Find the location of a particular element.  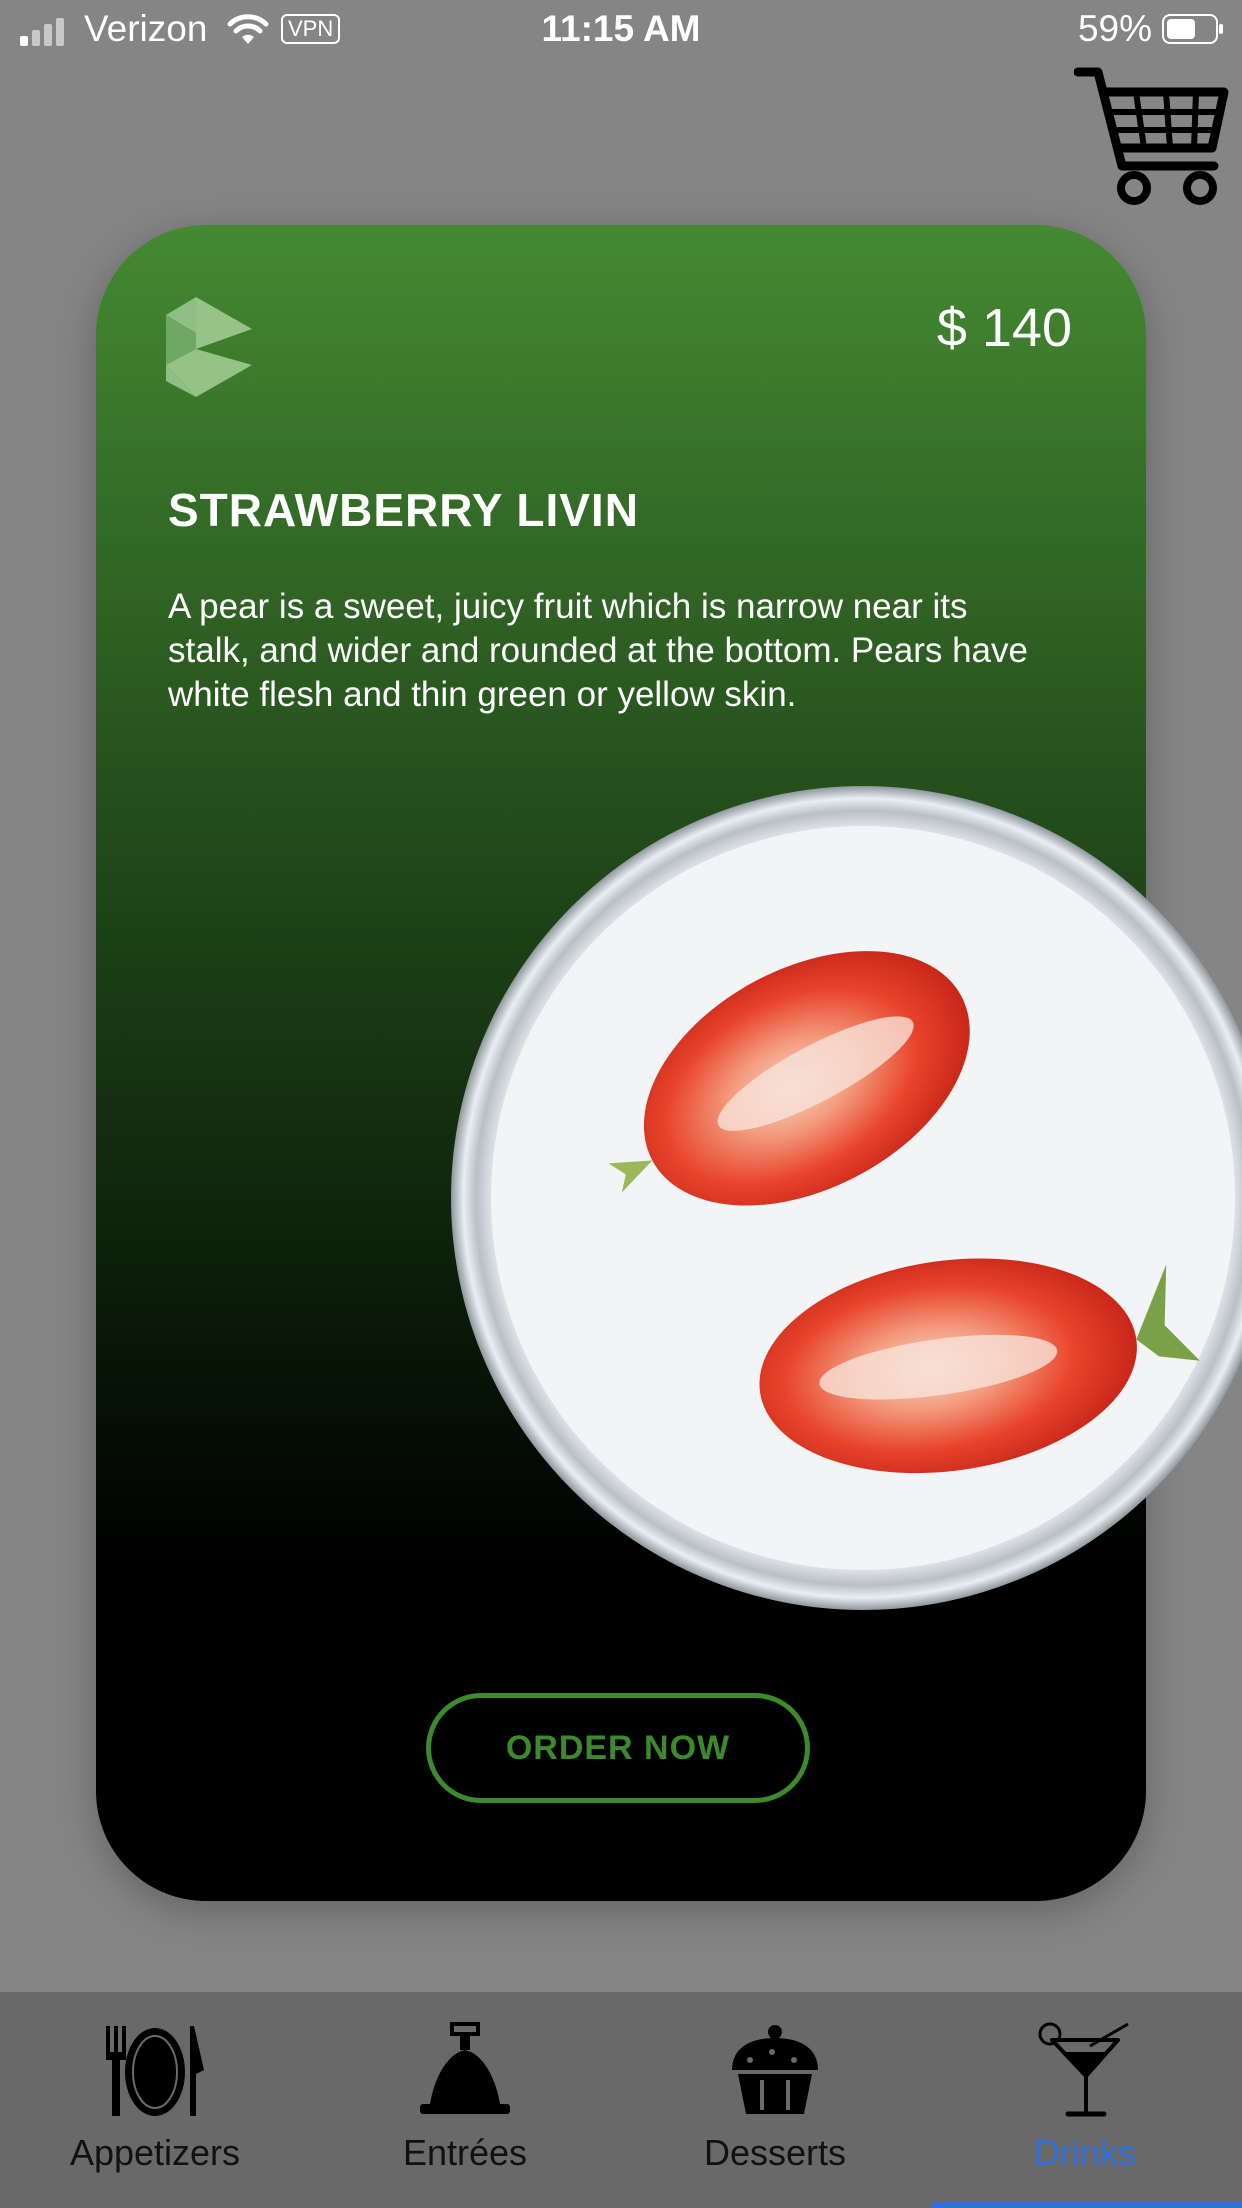

tab-drinks: Drinks is located at coordinates (1085, 2100).